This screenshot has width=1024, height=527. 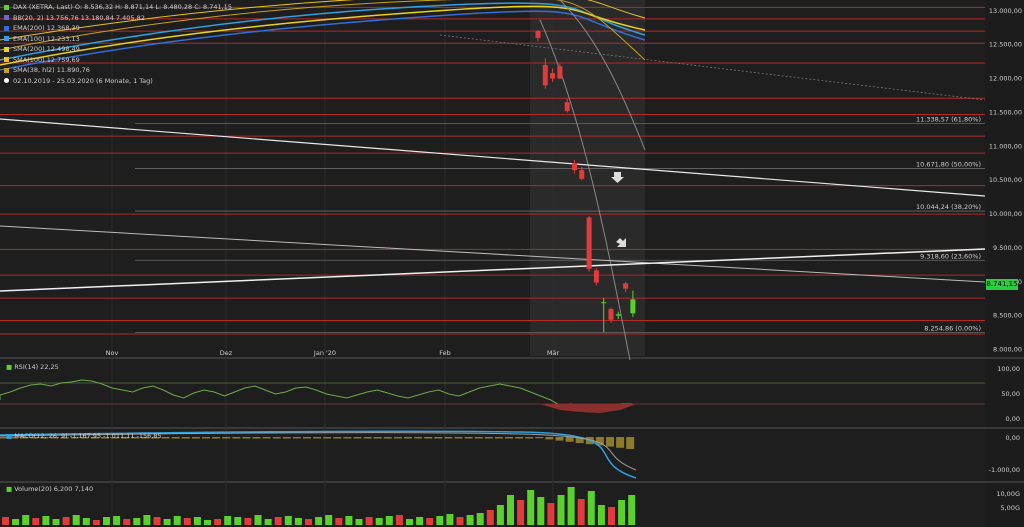 What do you see at coordinates (1005, 146) in the screenshot?
I see `price-tick-label: 11.000,00` at bounding box center [1005, 146].